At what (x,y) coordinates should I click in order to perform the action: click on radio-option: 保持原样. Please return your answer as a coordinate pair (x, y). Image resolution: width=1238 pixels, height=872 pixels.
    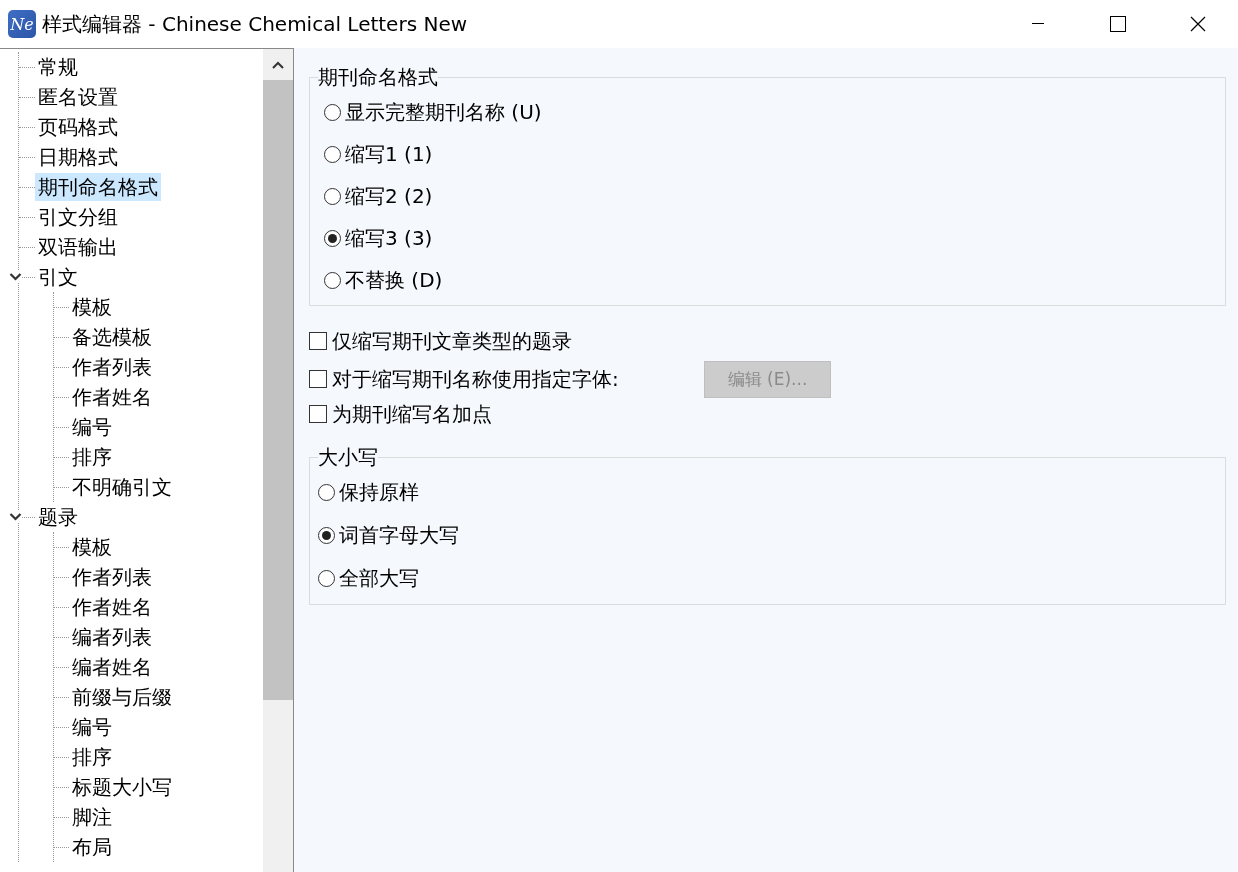
    Looking at the image, I should click on (368, 492).